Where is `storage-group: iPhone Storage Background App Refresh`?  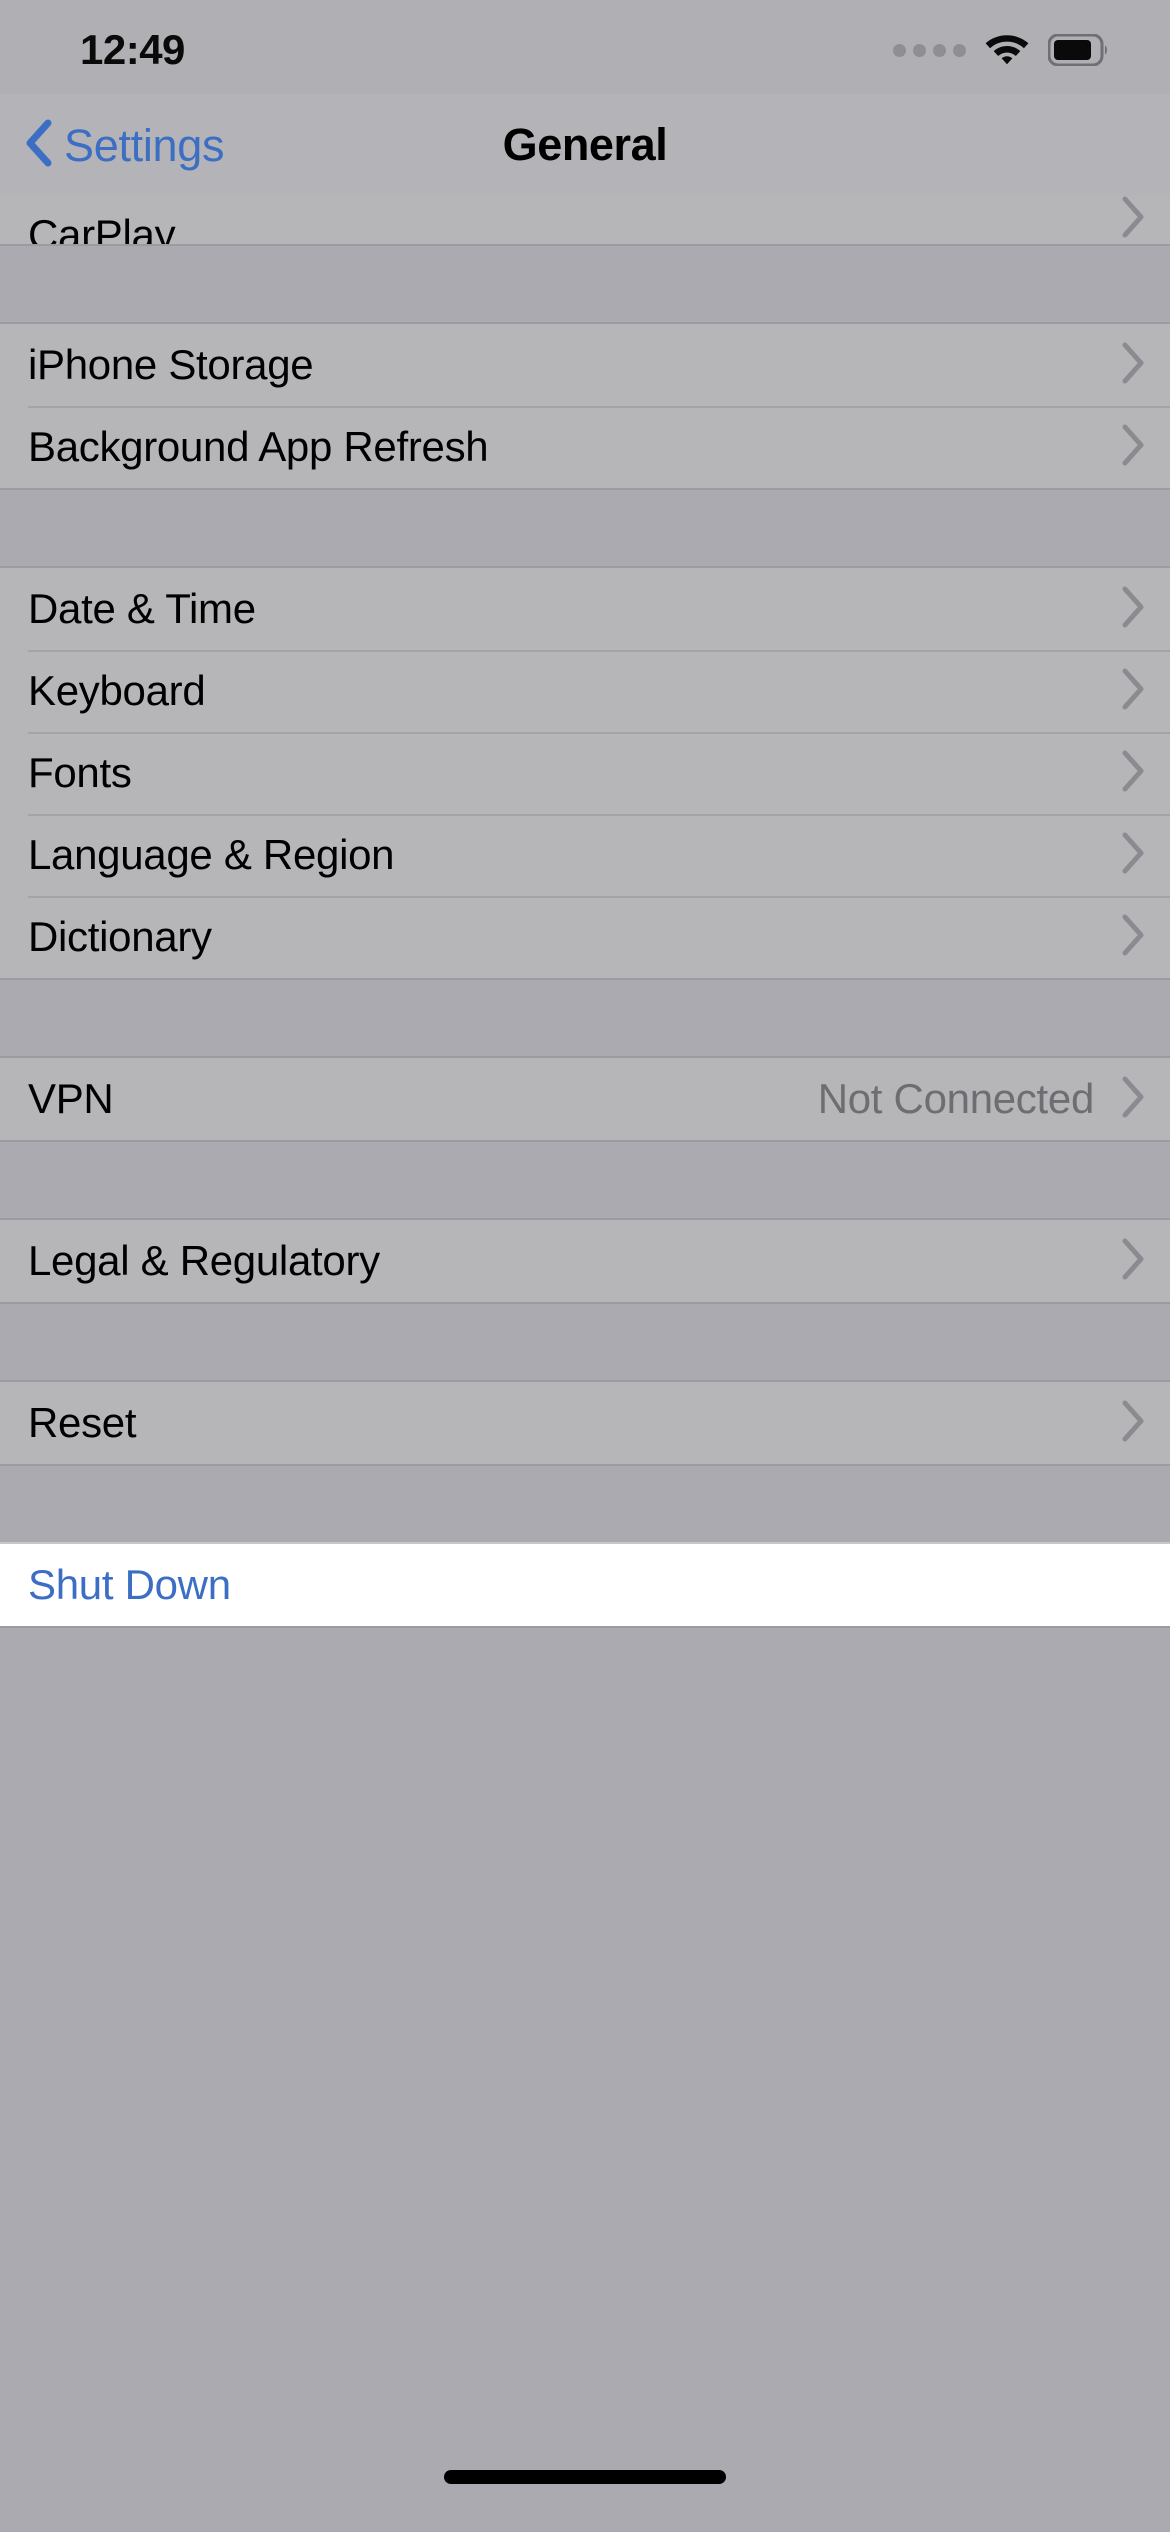
storage-group: iPhone Storage Background App Refresh is located at coordinates (585, 406).